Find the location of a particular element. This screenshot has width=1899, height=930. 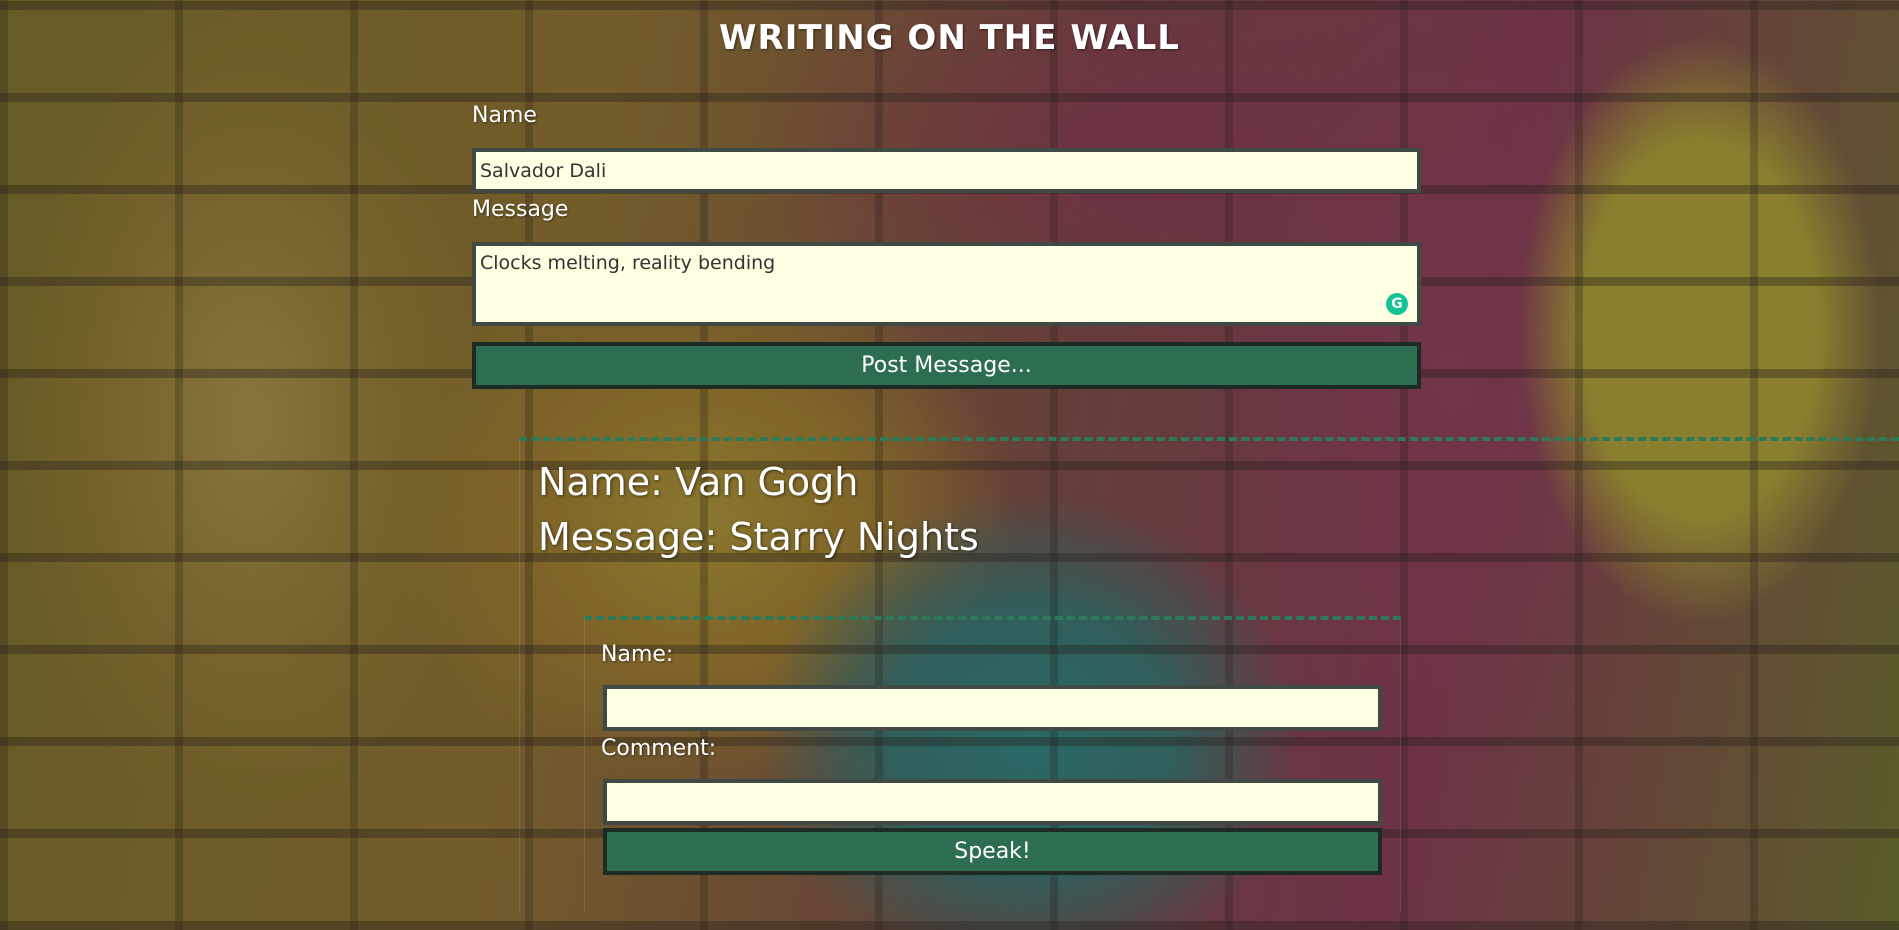

name-input is located at coordinates (946, 170).